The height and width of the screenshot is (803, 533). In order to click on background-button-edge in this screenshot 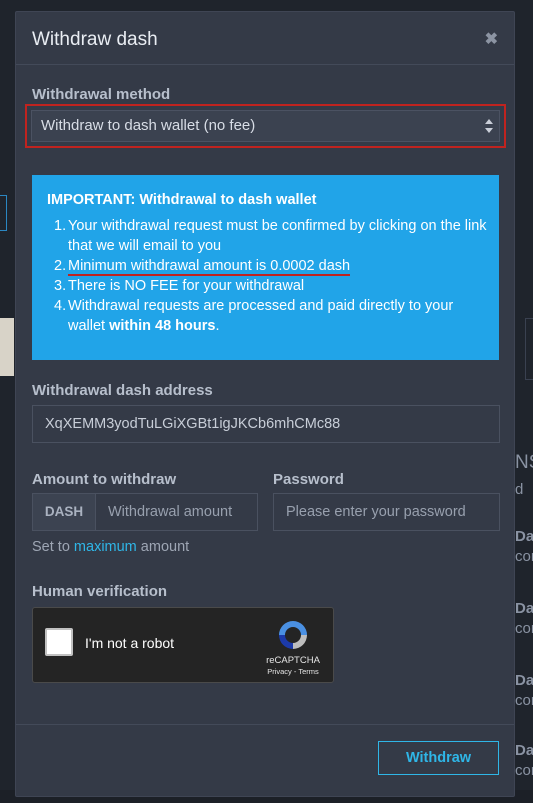, I will do `click(3, 213)`.